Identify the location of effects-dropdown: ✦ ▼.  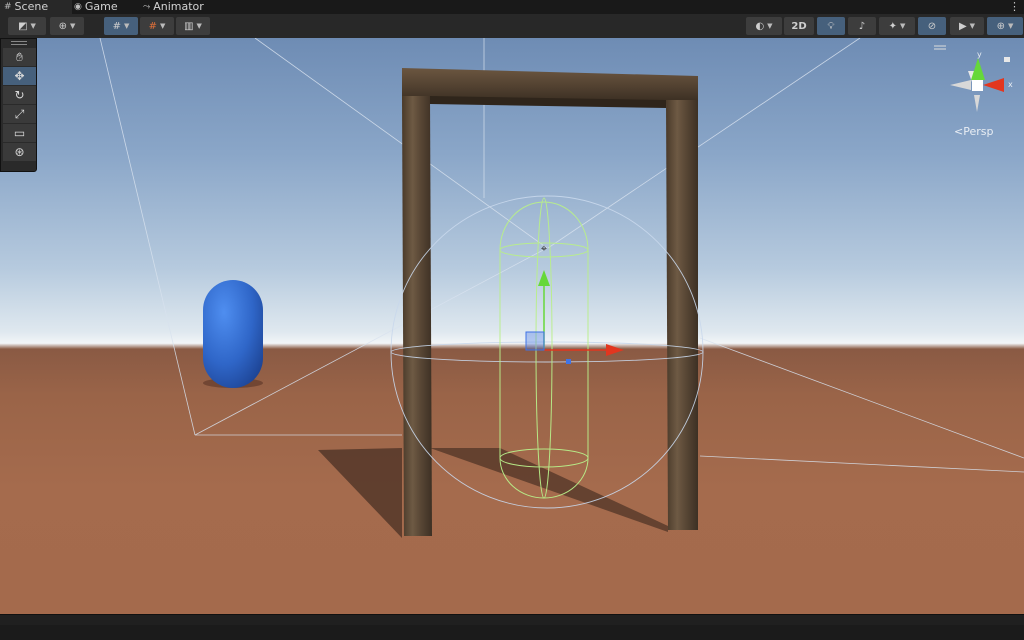
(897, 26).